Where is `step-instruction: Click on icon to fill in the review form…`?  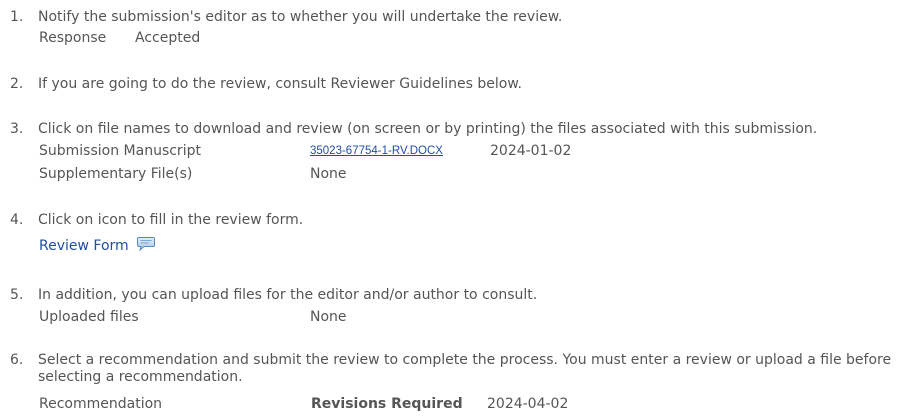 step-instruction: Click on icon to fill in the review form… is located at coordinates (171, 220).